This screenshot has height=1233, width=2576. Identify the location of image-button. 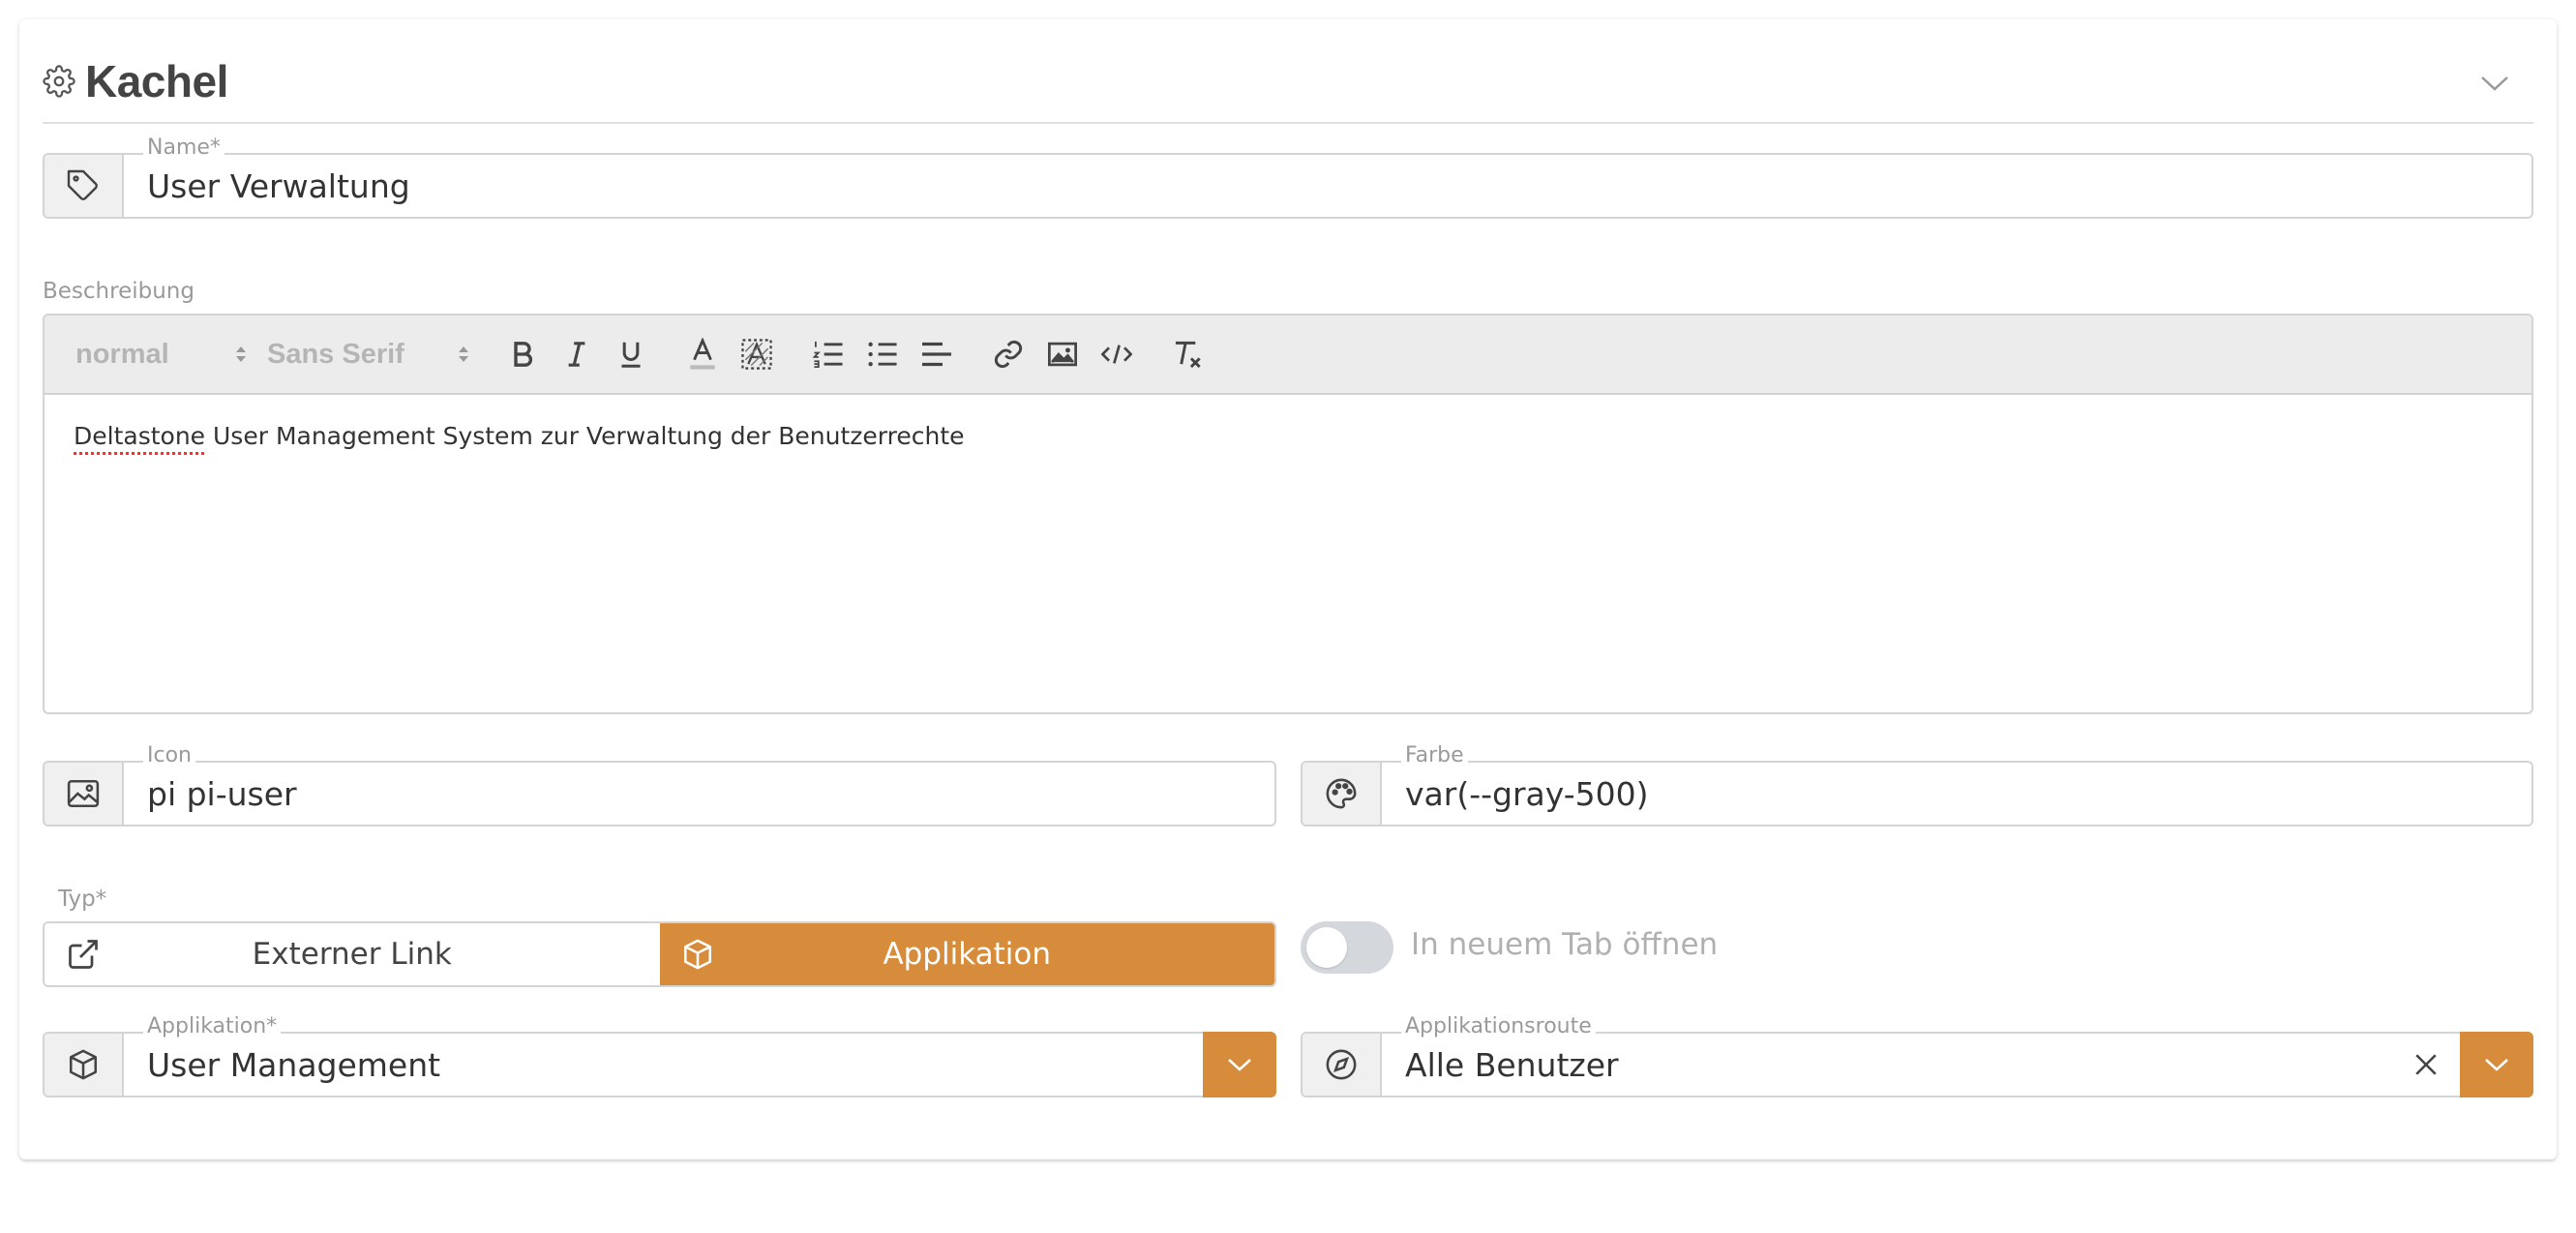
(1062, 354).